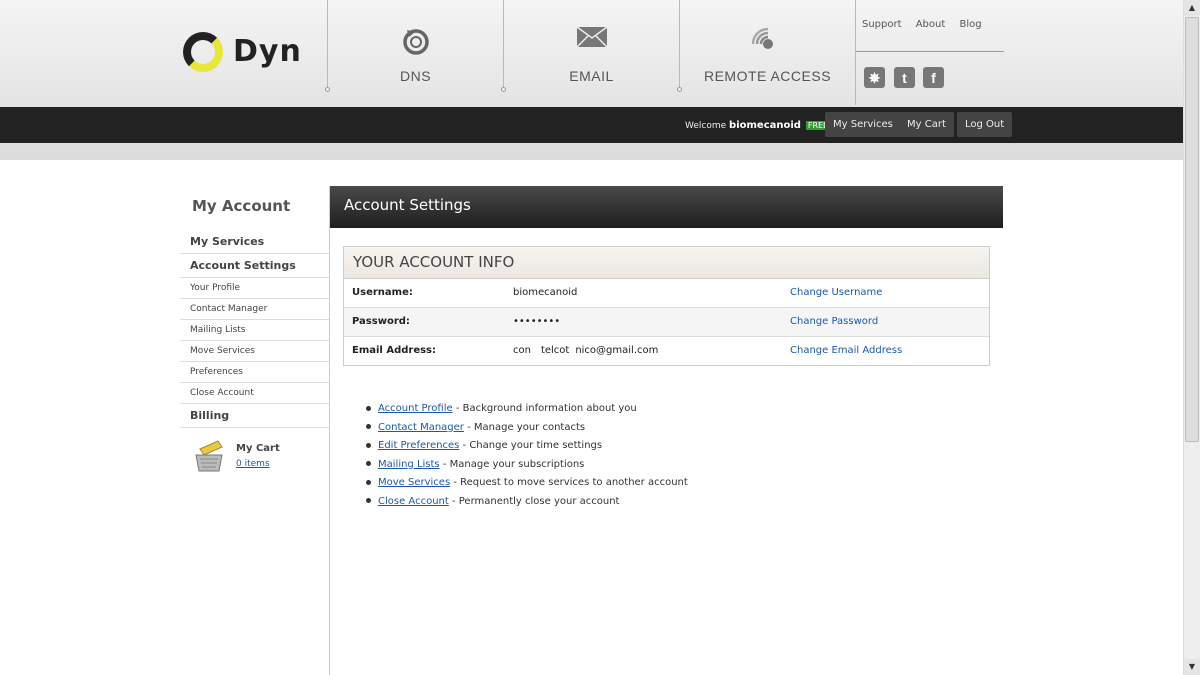  Describe the element at coordinates (666, 322) in the screenshot. I see `info-row-password: Password: •••••••• Change Password` at that location.